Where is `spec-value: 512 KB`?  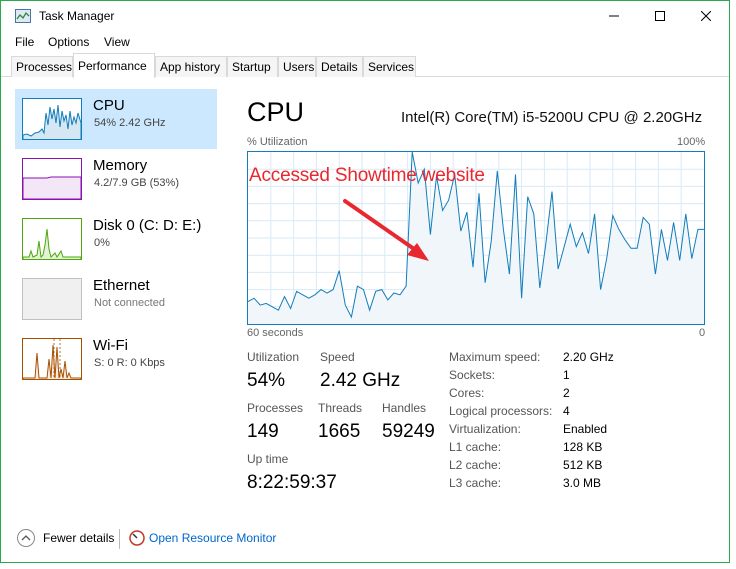
spec-value: 512 KB is located at coordinates (583, 465).